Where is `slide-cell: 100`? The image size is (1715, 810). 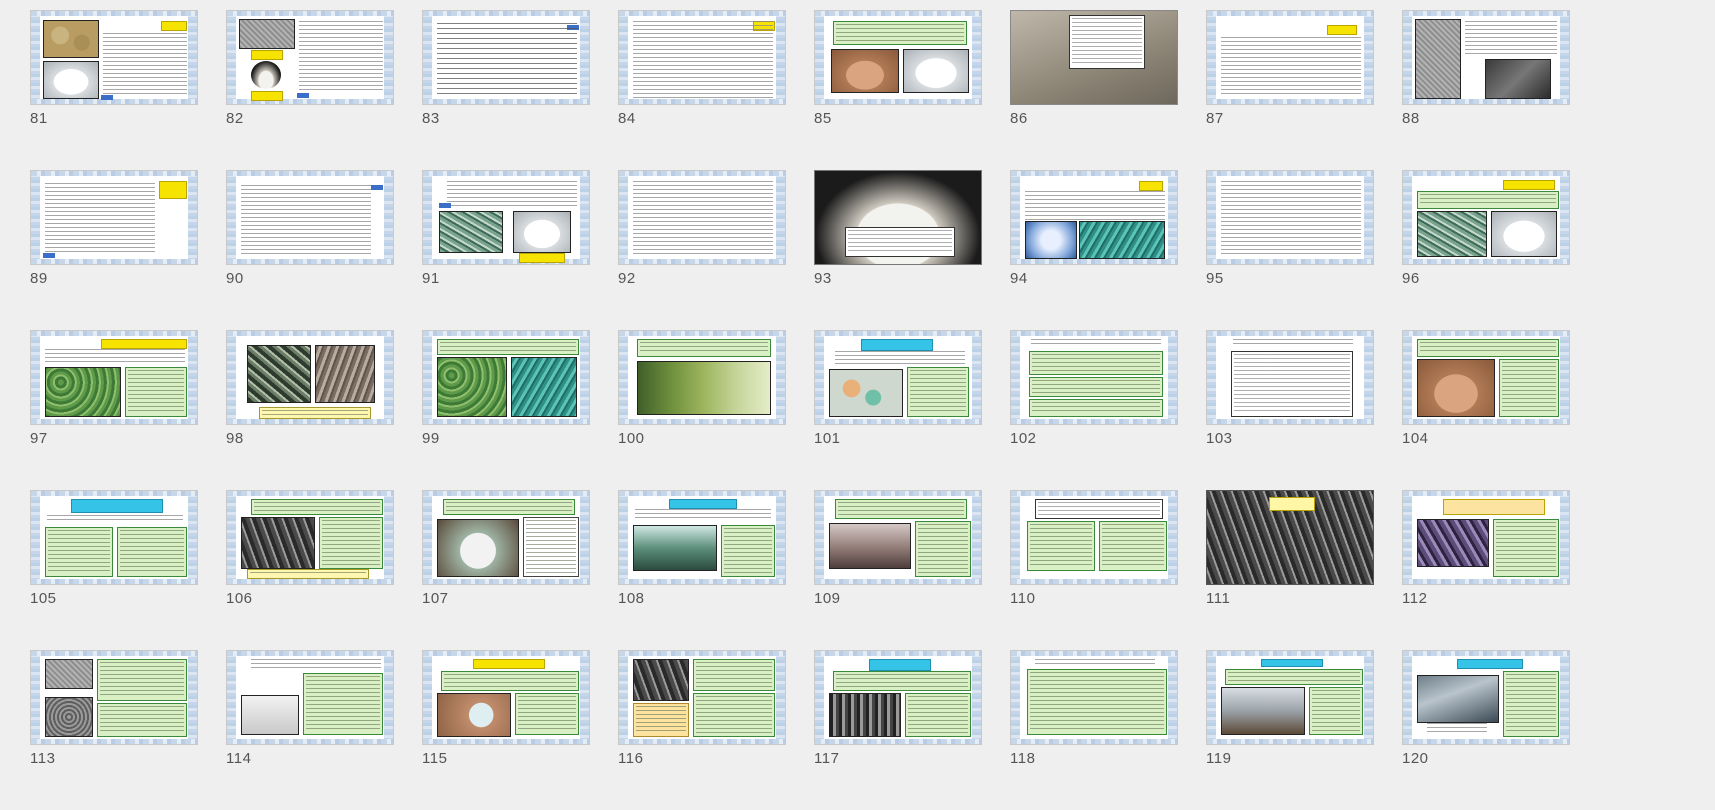
slide-cell: 100 is located at coordinates (716, 410).